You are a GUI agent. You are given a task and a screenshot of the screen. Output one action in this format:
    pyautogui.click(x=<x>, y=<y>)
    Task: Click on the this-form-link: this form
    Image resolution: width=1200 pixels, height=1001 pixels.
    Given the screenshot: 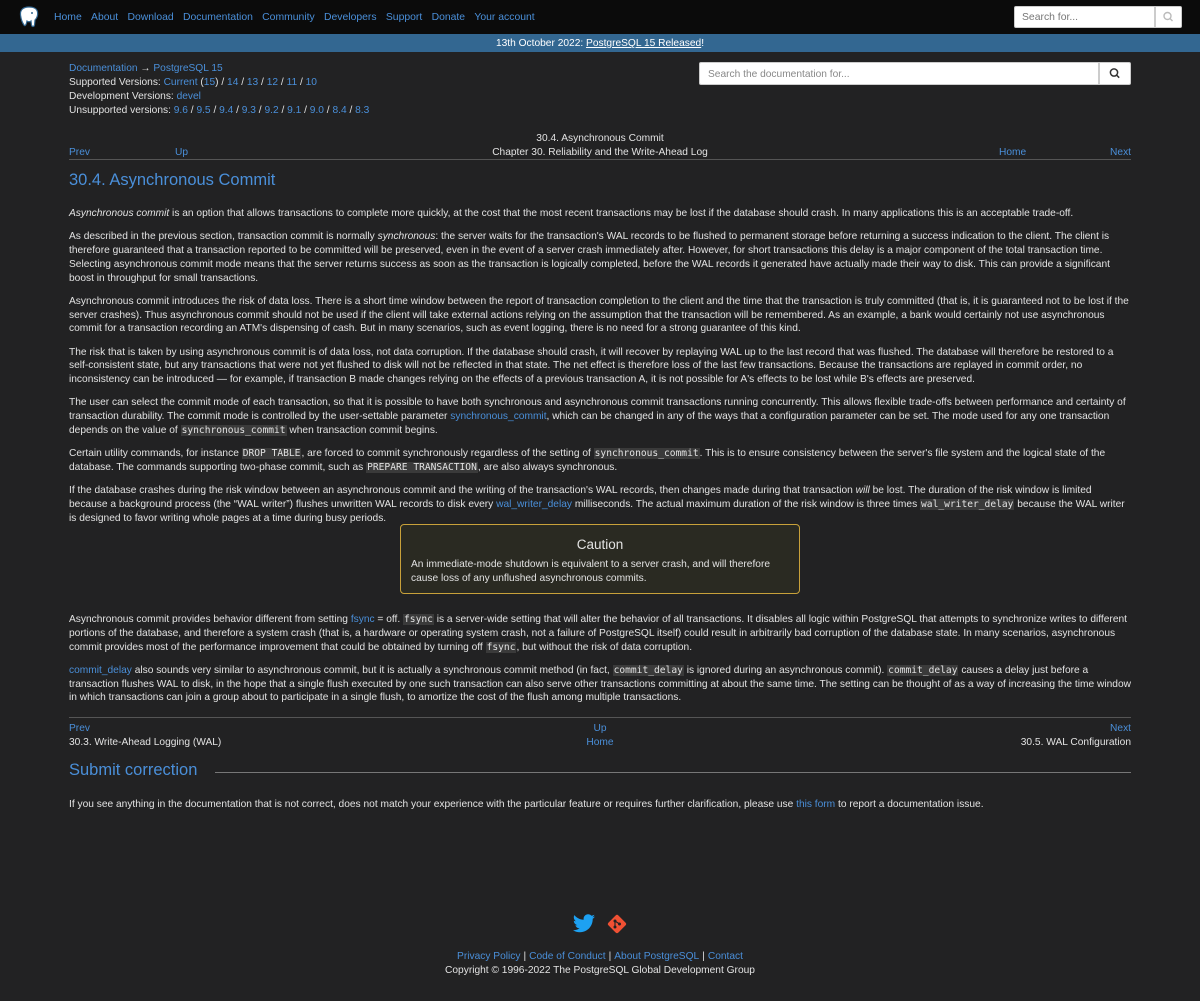 What is the action you would take?
    pyautogui.click(x=815, y=804)
    